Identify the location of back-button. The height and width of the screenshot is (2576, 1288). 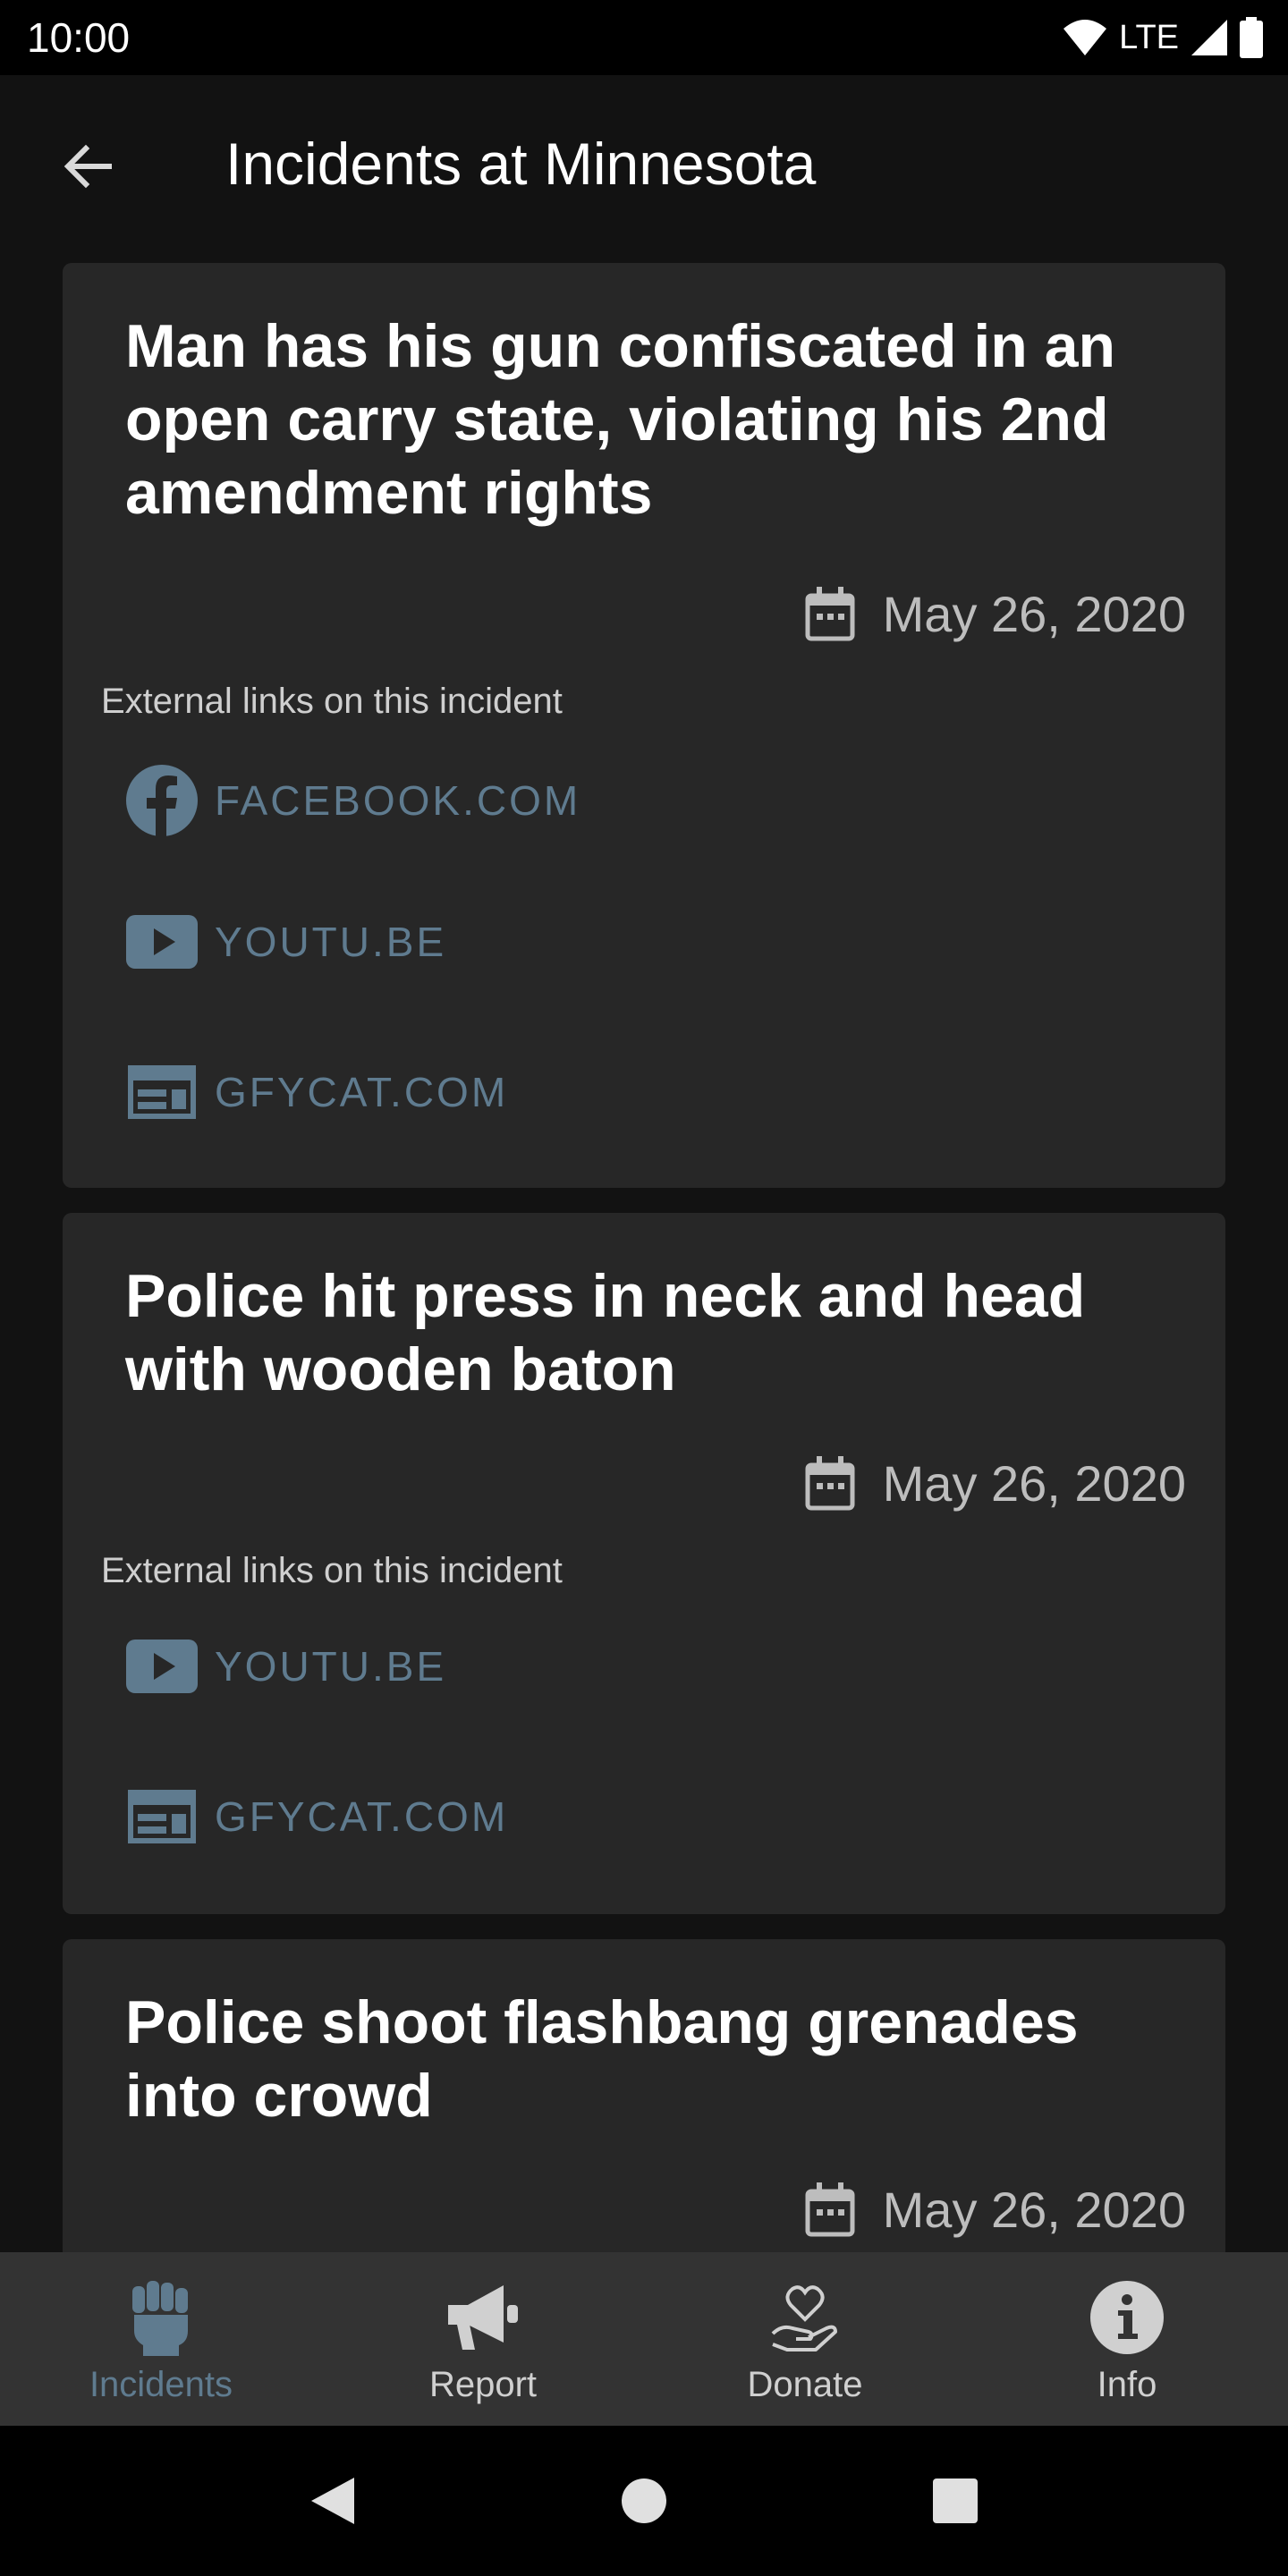
(87, 166).